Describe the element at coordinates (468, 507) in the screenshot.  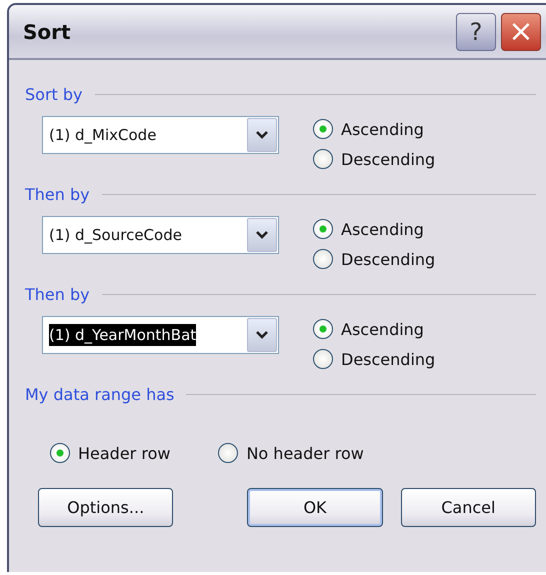
I see `dialog-button: Cancel` at that location.